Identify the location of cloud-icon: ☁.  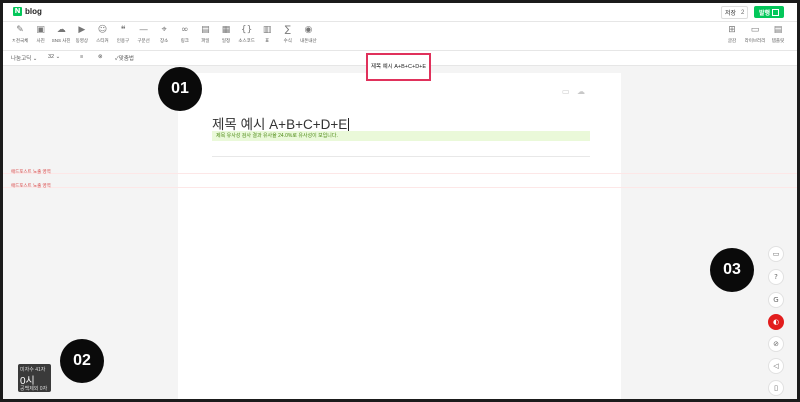
(581, 91).